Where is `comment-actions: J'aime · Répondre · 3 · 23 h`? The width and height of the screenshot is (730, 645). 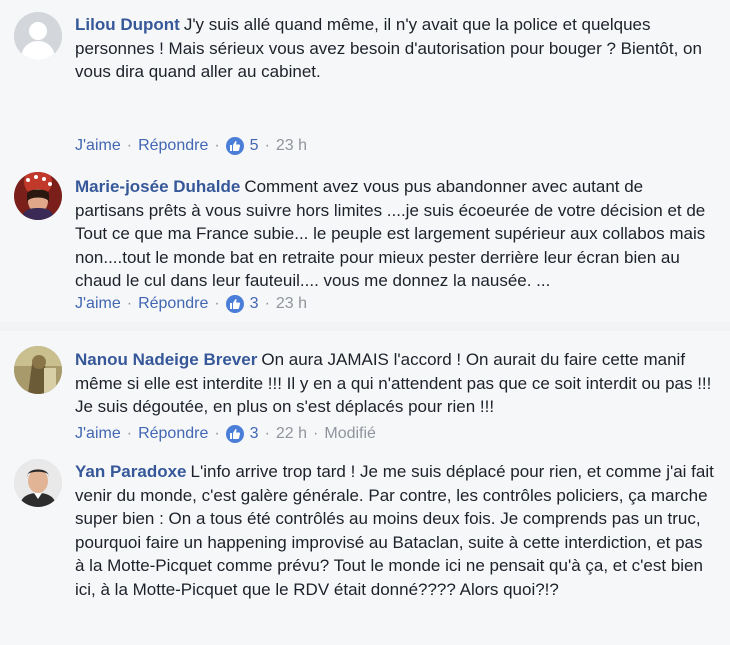 comment-actions: J'aime · Répondre · 3 · 23 h is located at coordinates (191, 304).